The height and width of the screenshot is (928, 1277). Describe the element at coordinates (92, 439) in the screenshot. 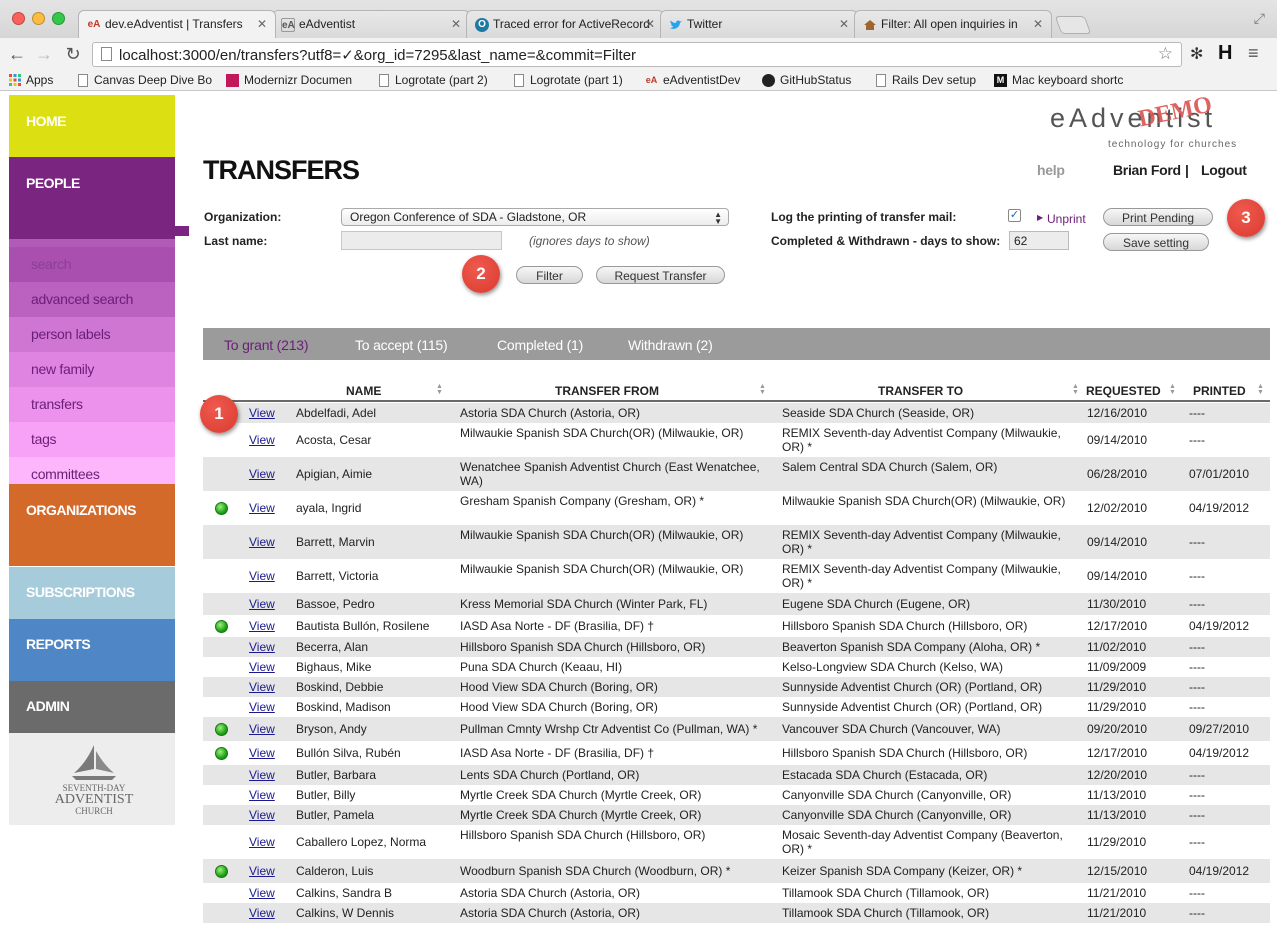

I see `nav-sub-tags: tags` at that location.